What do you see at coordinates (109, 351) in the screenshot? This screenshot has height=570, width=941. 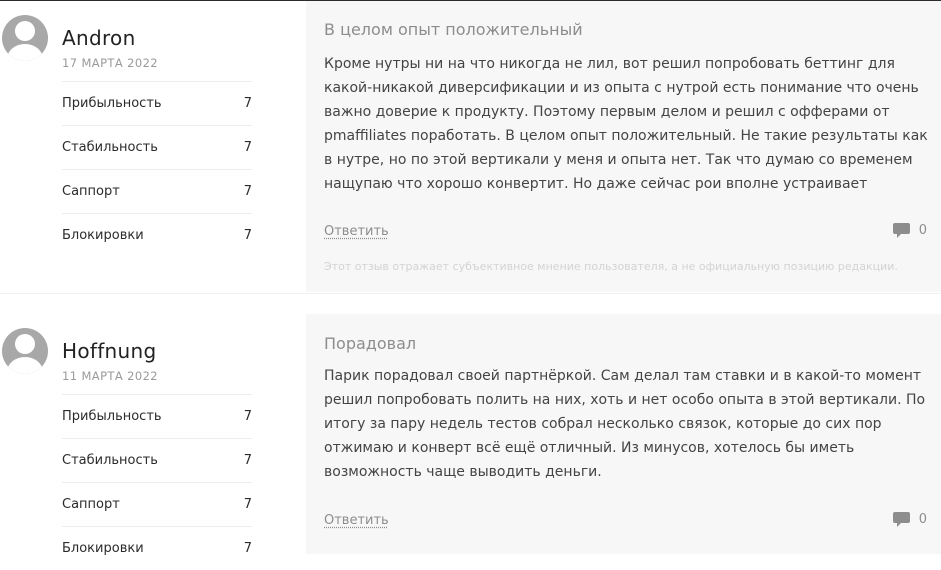 I see `author-name: Hoffnung` at bounding box center [109, 351].